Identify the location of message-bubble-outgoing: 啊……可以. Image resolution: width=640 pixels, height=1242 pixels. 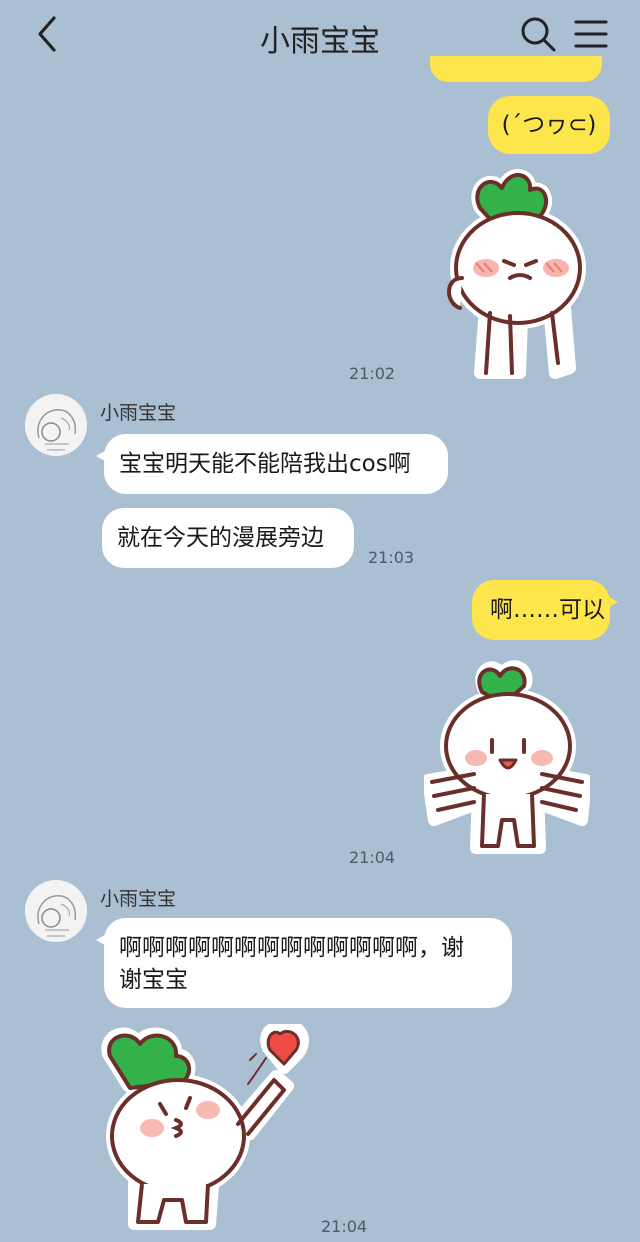
(545, 610).